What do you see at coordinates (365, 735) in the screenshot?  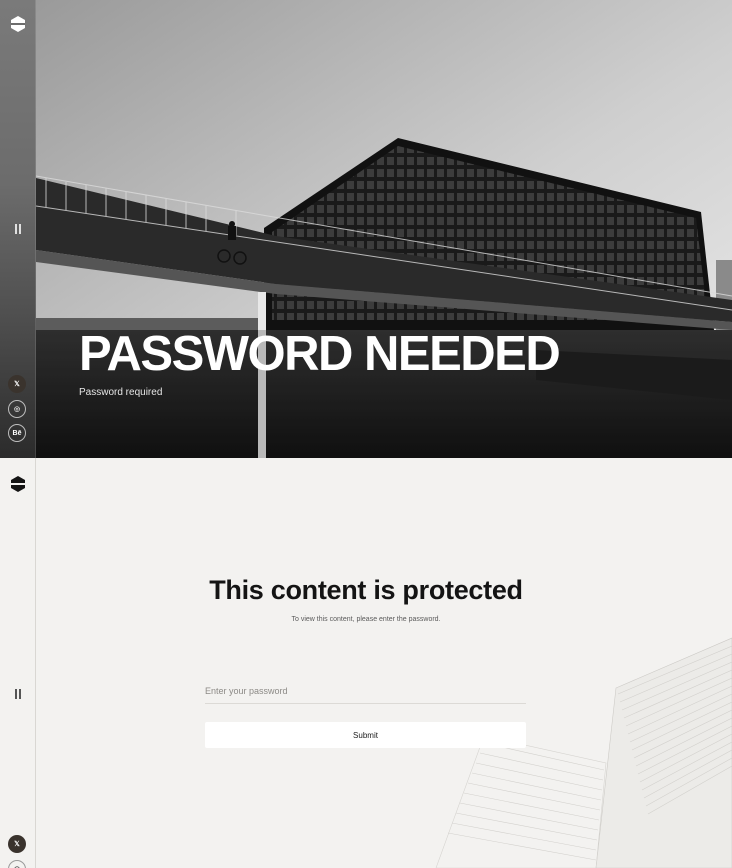 I see `submit-button: Submit` at bounding box center [365, 735].